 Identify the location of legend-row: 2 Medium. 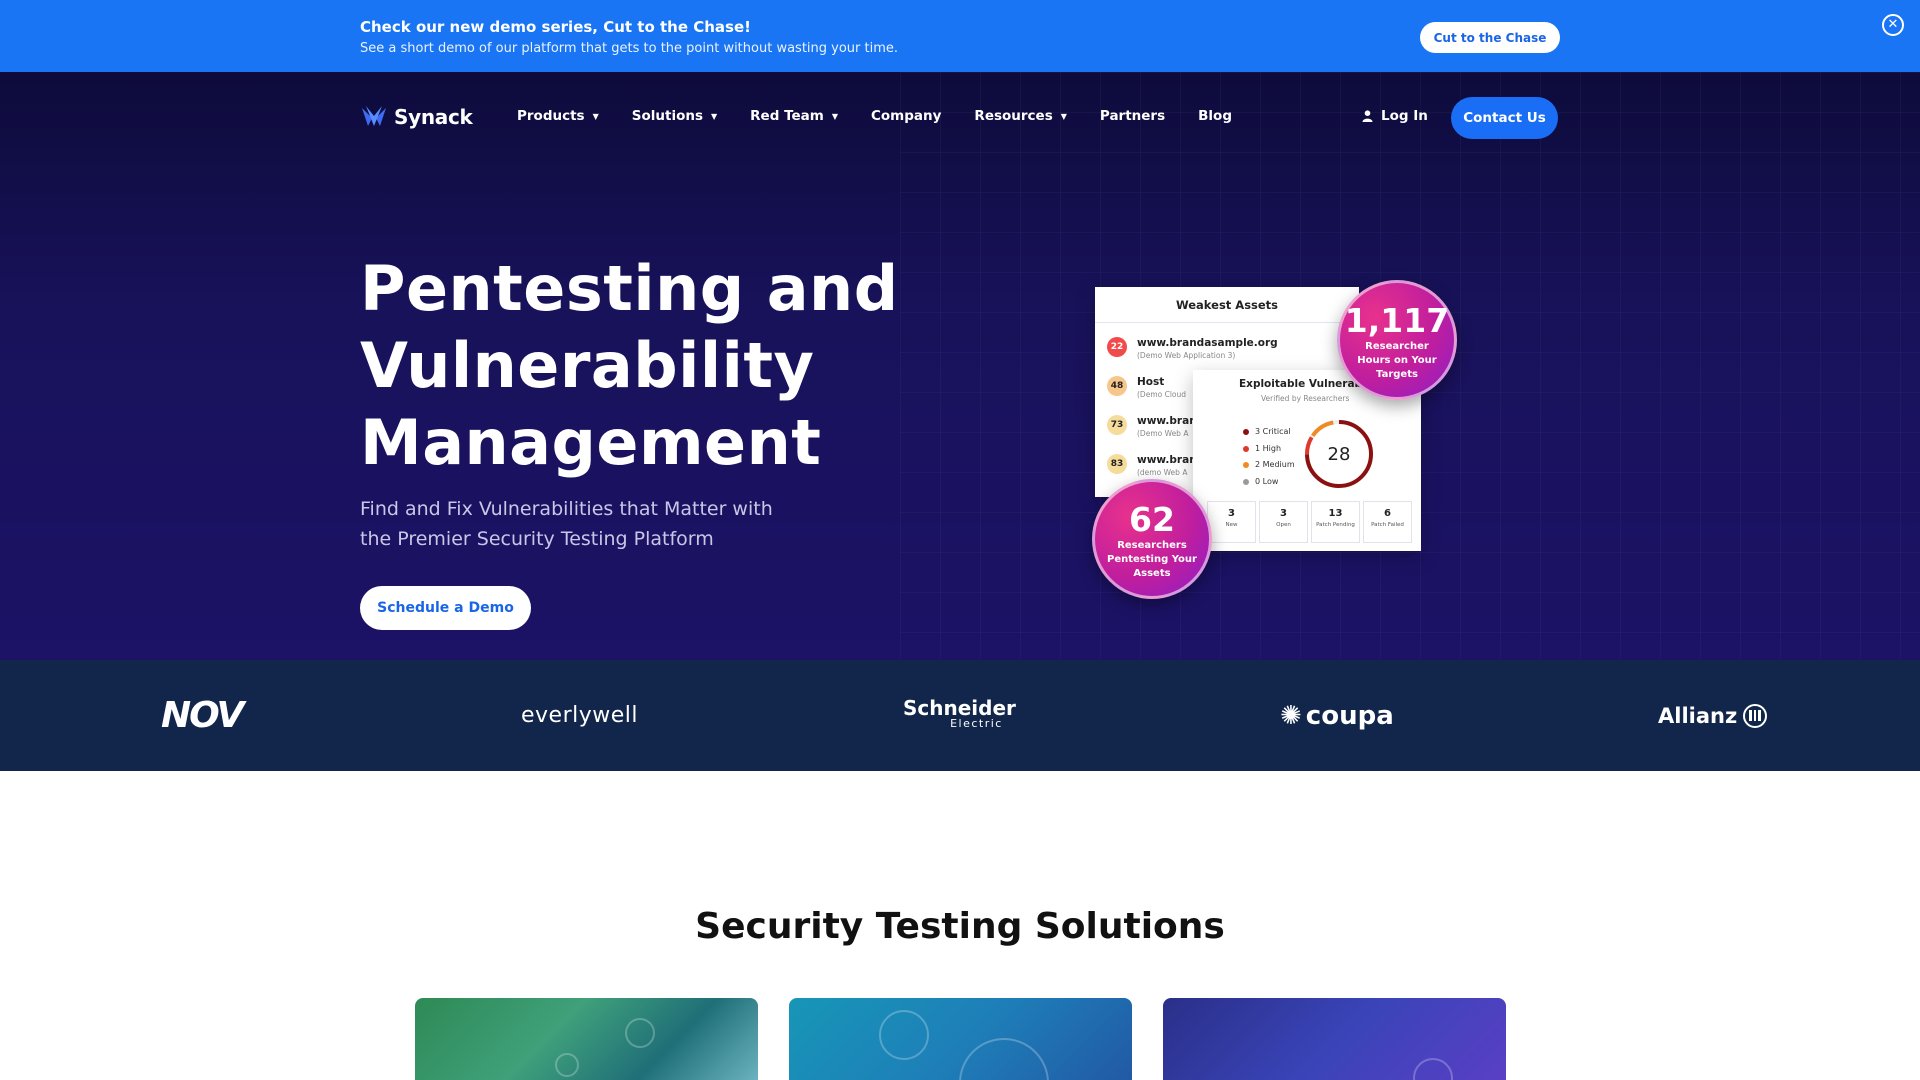
(1269, 465).